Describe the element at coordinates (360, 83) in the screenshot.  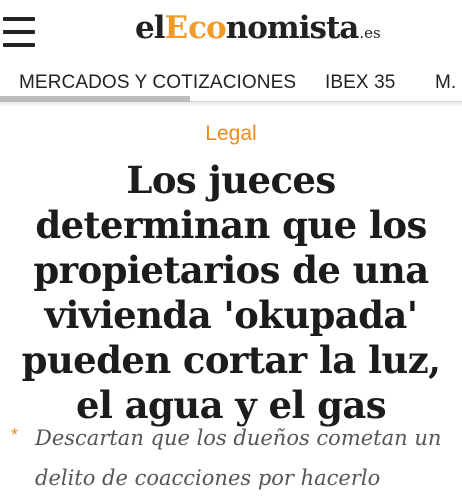
I see `nav-item-ibex35: IBEX 35` at that location.